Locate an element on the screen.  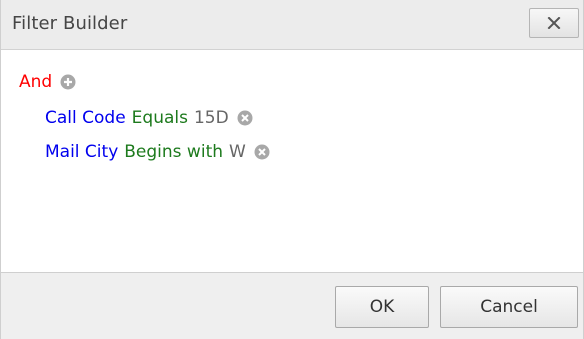
condition-field: Mail City is located at coordinates (81, 152).